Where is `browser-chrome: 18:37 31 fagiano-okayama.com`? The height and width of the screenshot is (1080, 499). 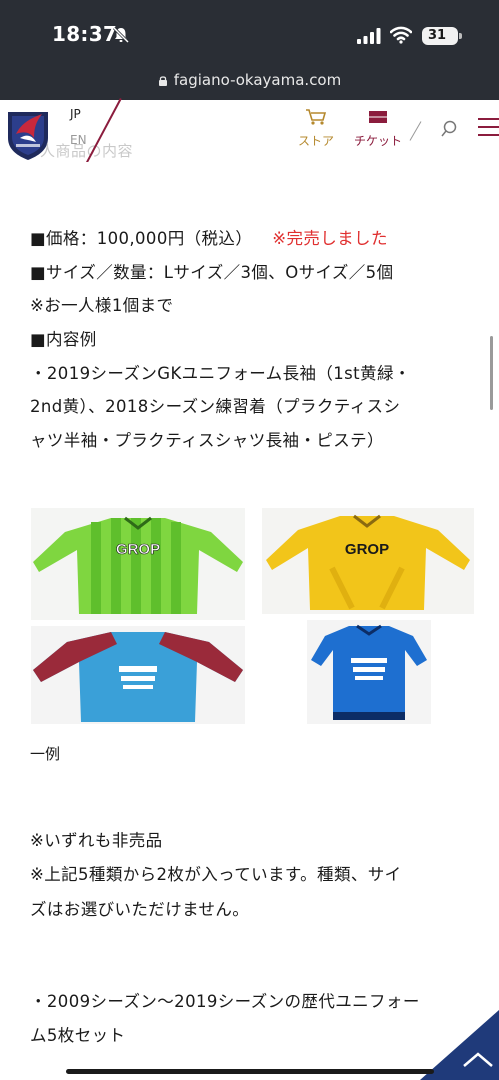 browser-chrome: 18:37 31 fagiano-okayama.com is located at coordinates (249, 50).